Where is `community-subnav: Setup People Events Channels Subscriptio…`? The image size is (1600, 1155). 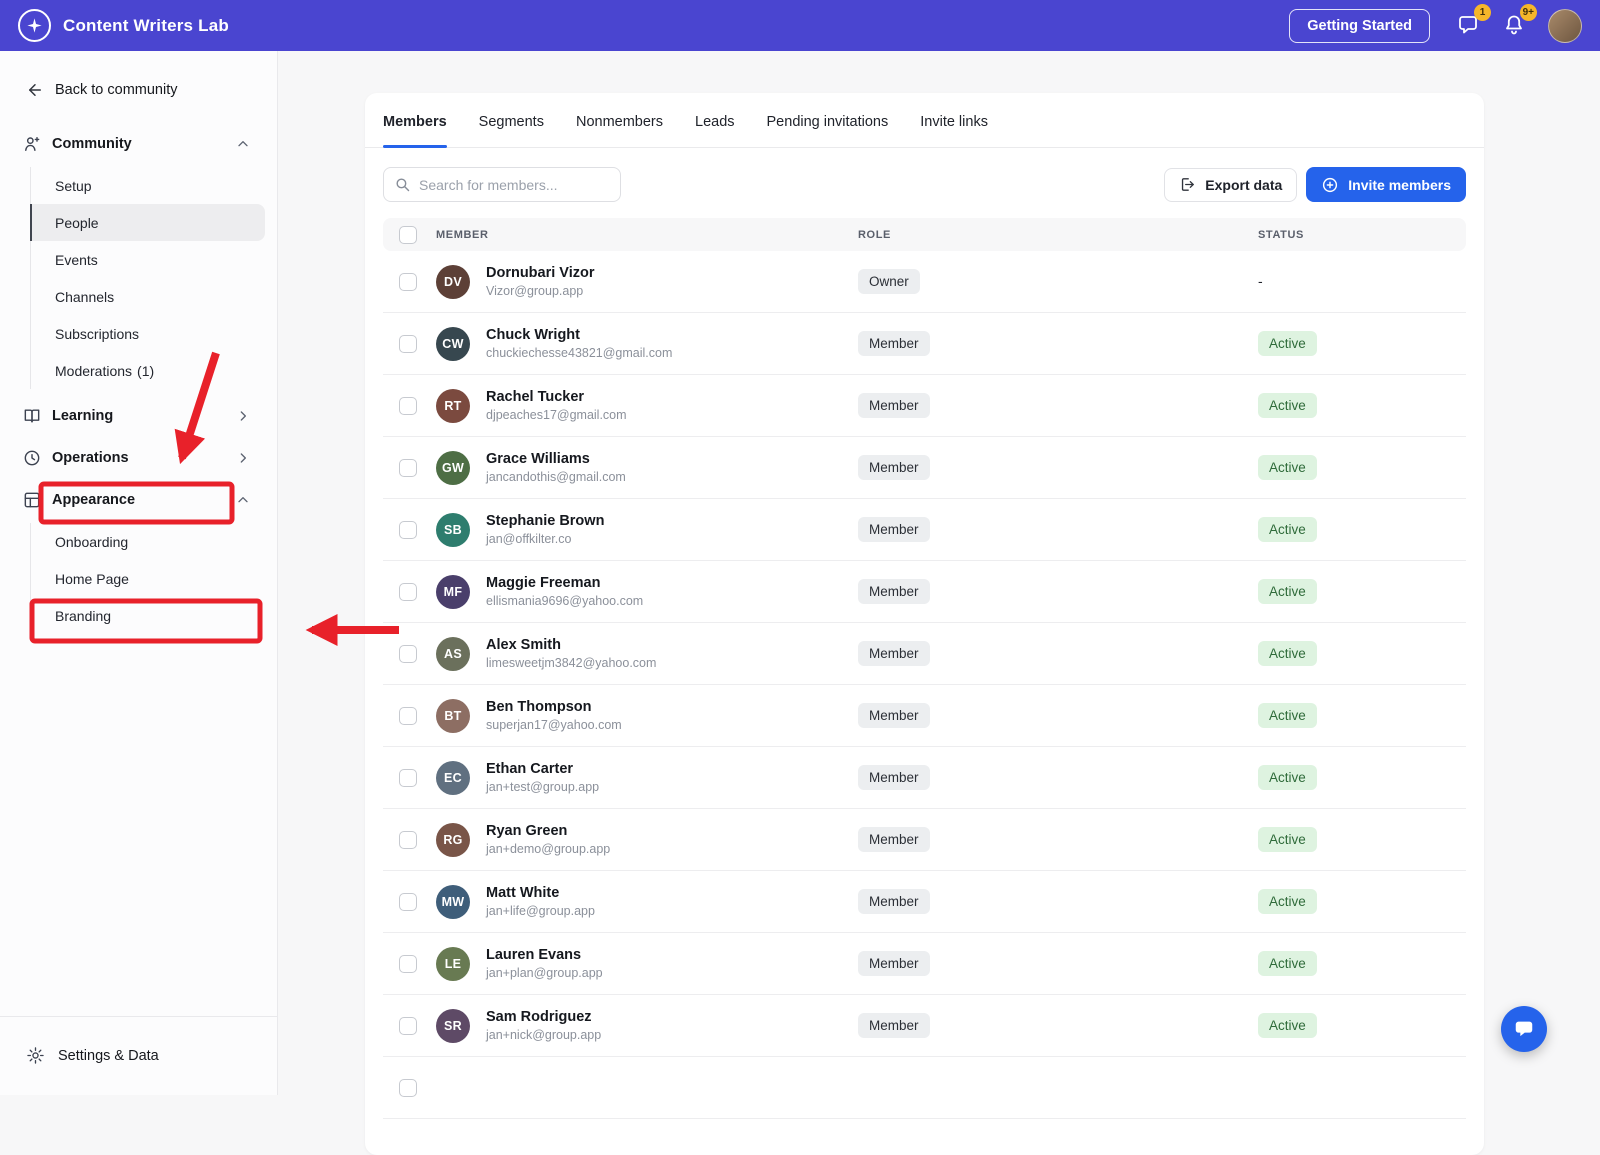
community-subnav: Setup People Events Channels Subscriptio… is located at coordinates (147, 278).